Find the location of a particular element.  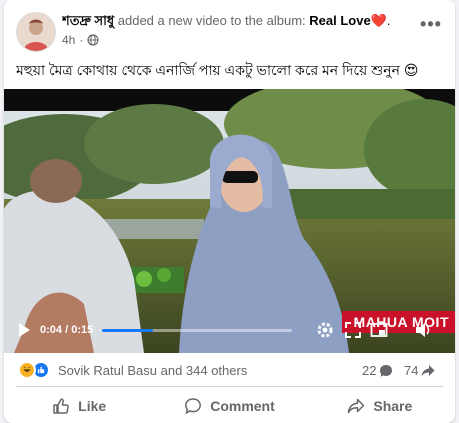

shares-count-value: 74 is located at coordinates (411, 370).